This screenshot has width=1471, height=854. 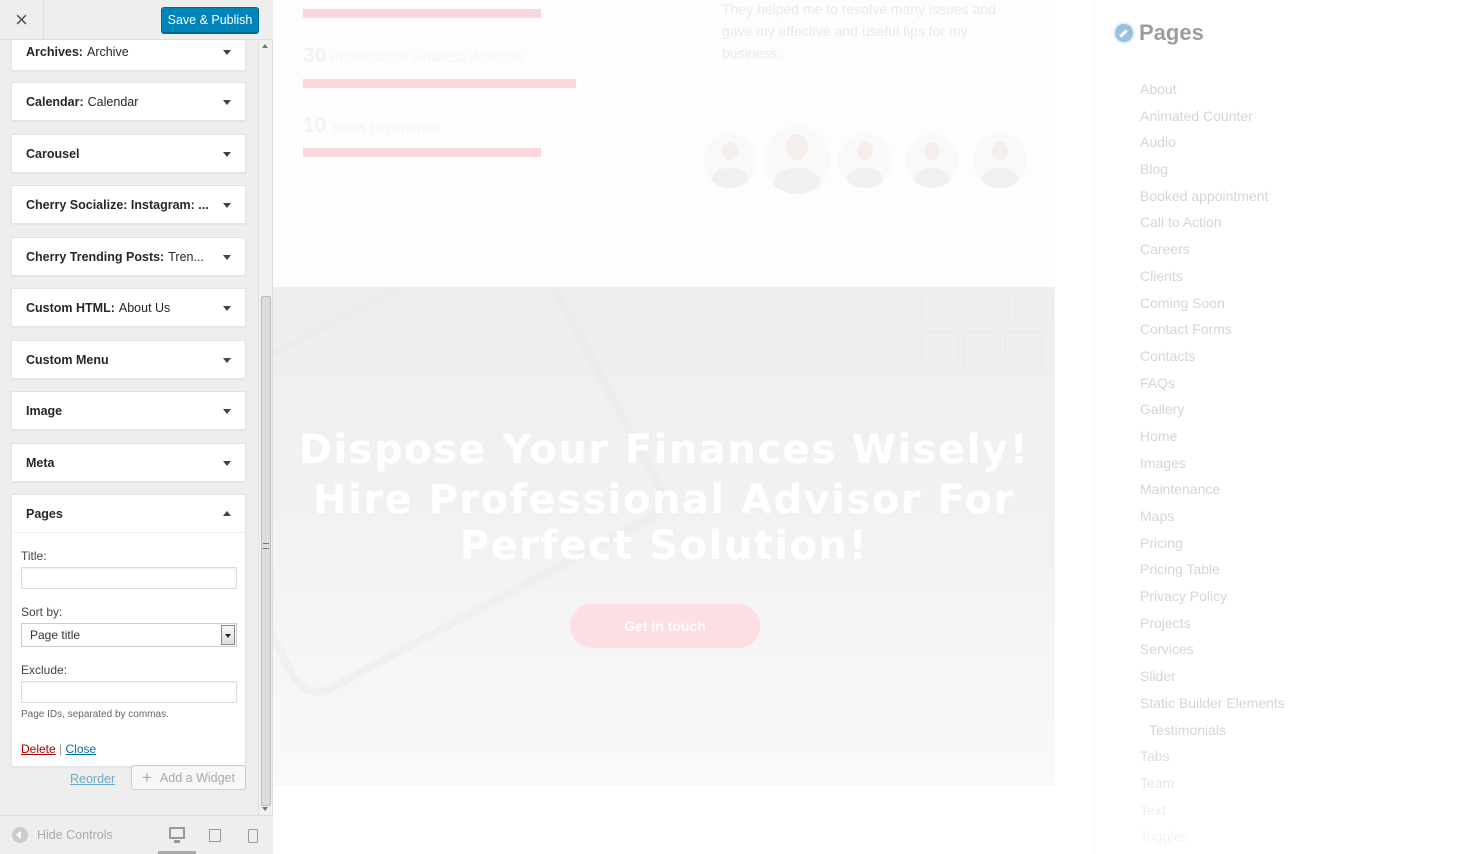 I want to click on tablet-preview-icon, so click(x=215, y=835).